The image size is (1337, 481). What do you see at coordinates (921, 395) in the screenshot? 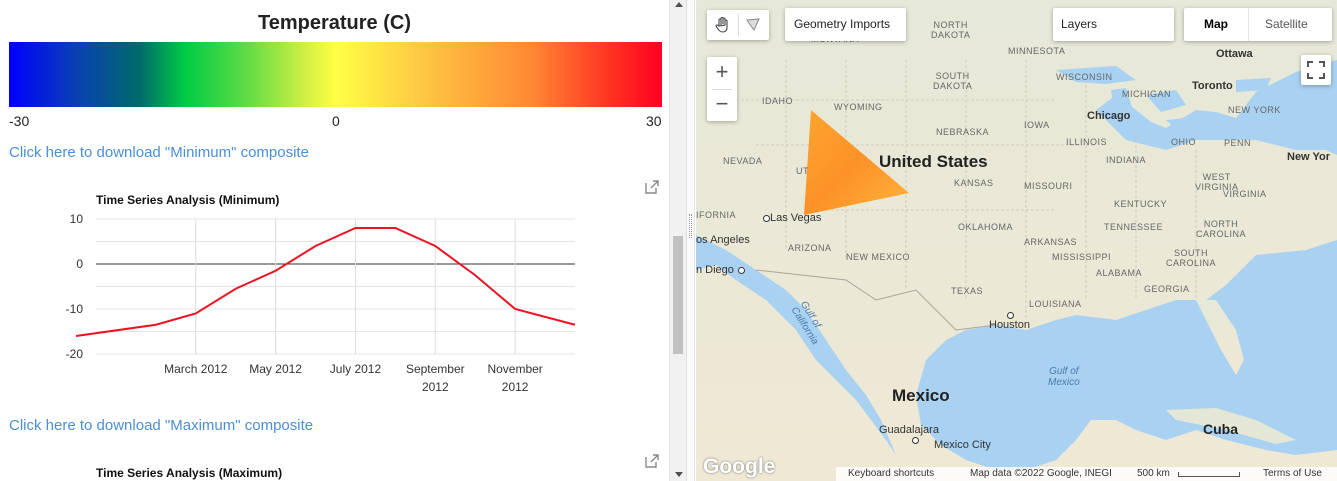
I see `map-label-country: Mexico` at bounding box center [921, 395].